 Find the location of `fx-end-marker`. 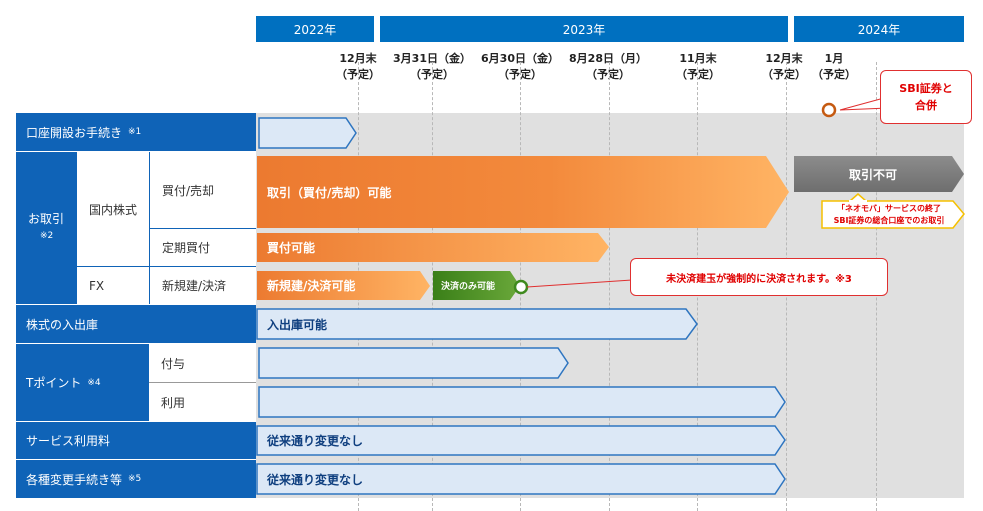

fx-end-marker is located at coordinates (521, 287).